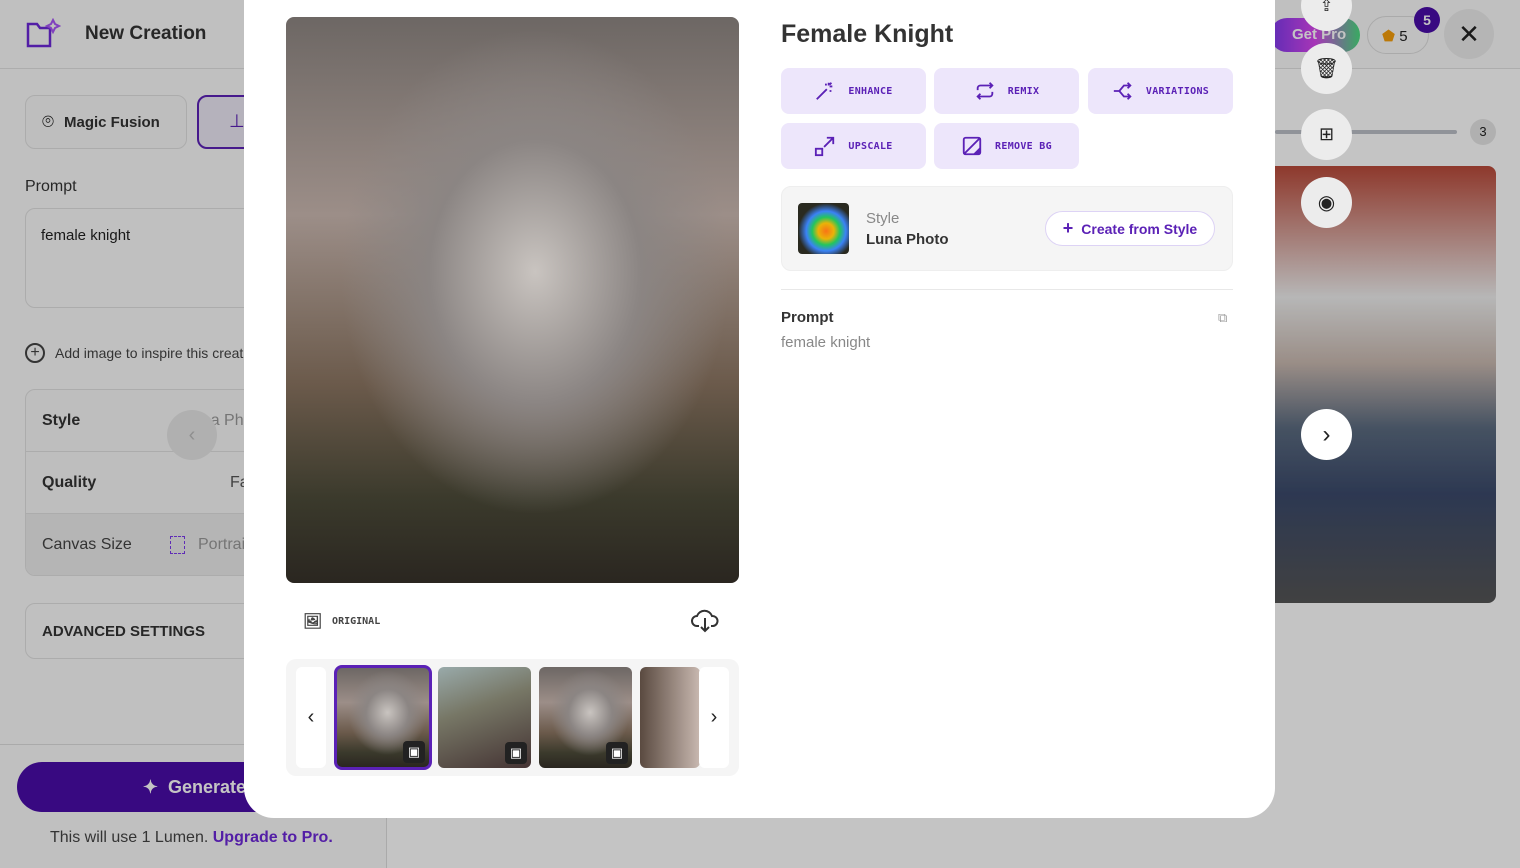 This screenshot has width=1520, height=868. Describe the element at coordinates (907, 239) in the screenshot. I see `style-name: Luna Photo` at that location.